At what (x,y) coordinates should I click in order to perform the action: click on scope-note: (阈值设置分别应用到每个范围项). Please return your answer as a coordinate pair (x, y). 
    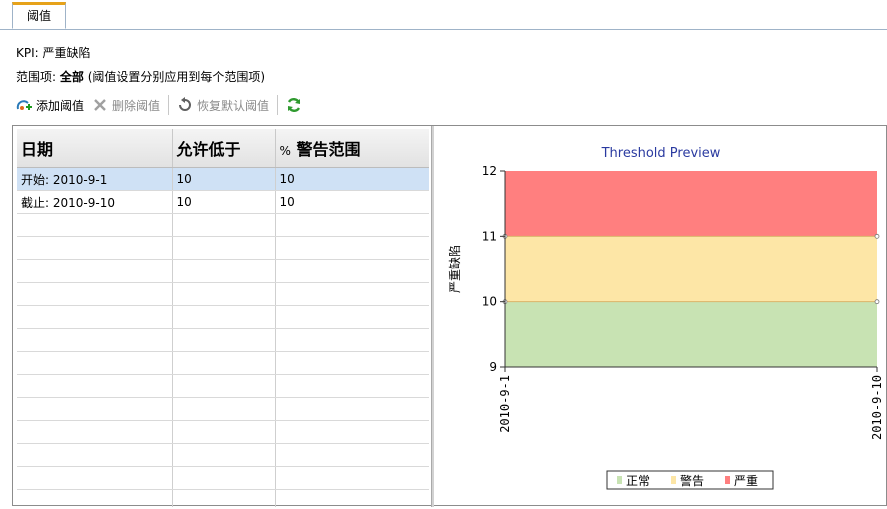
    Looking at the image, I should click on (176, 77).